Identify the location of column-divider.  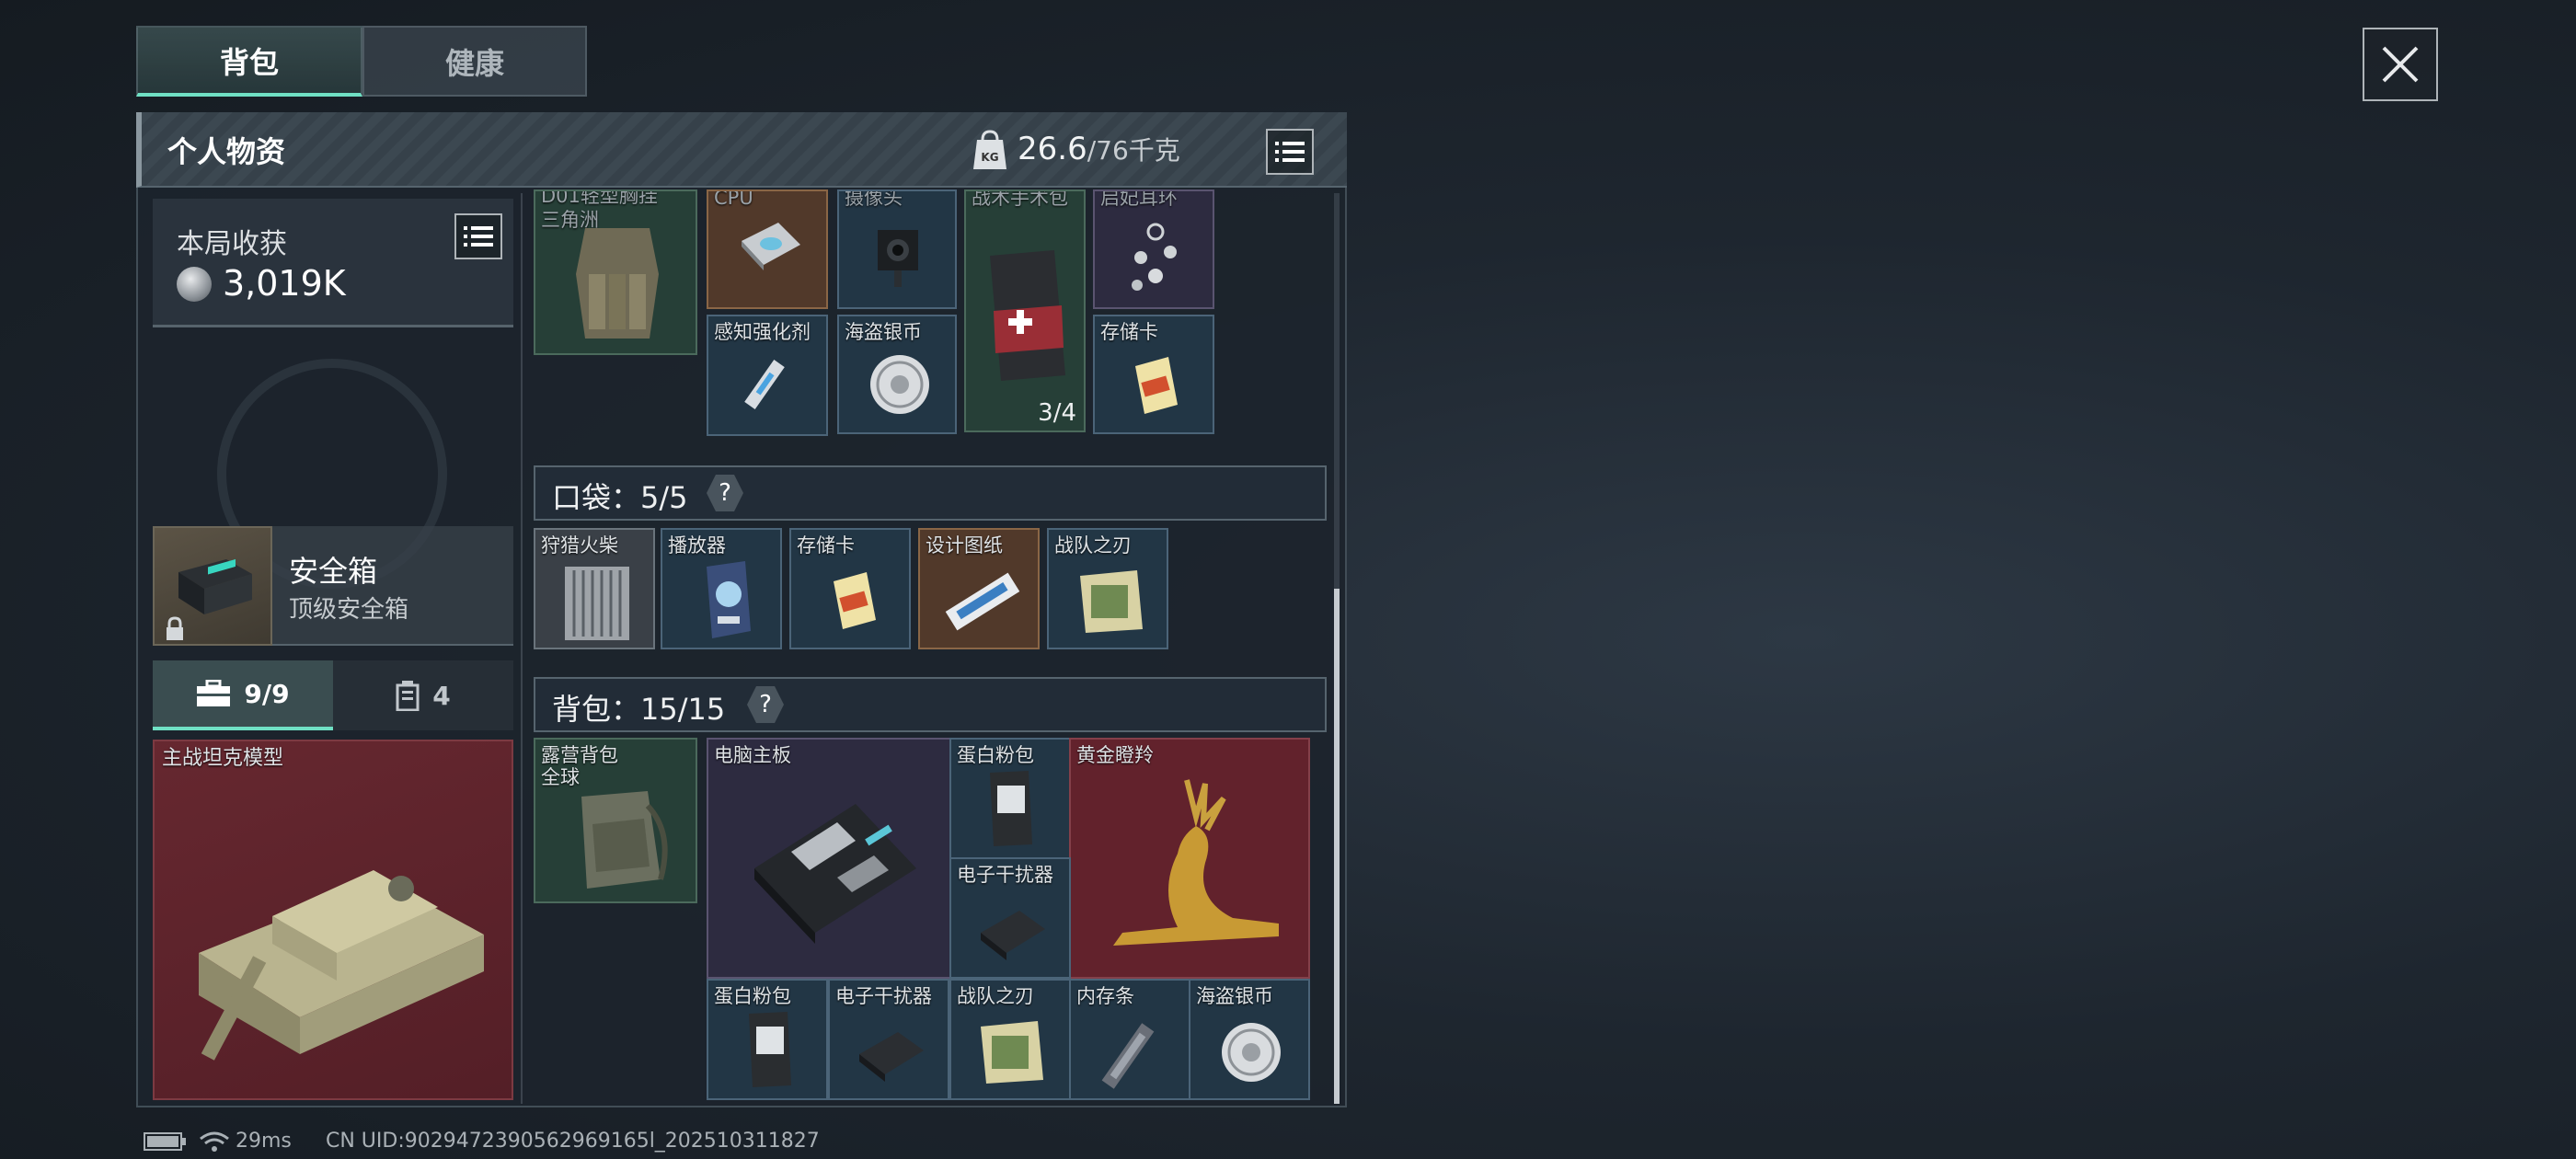
(522, 648).